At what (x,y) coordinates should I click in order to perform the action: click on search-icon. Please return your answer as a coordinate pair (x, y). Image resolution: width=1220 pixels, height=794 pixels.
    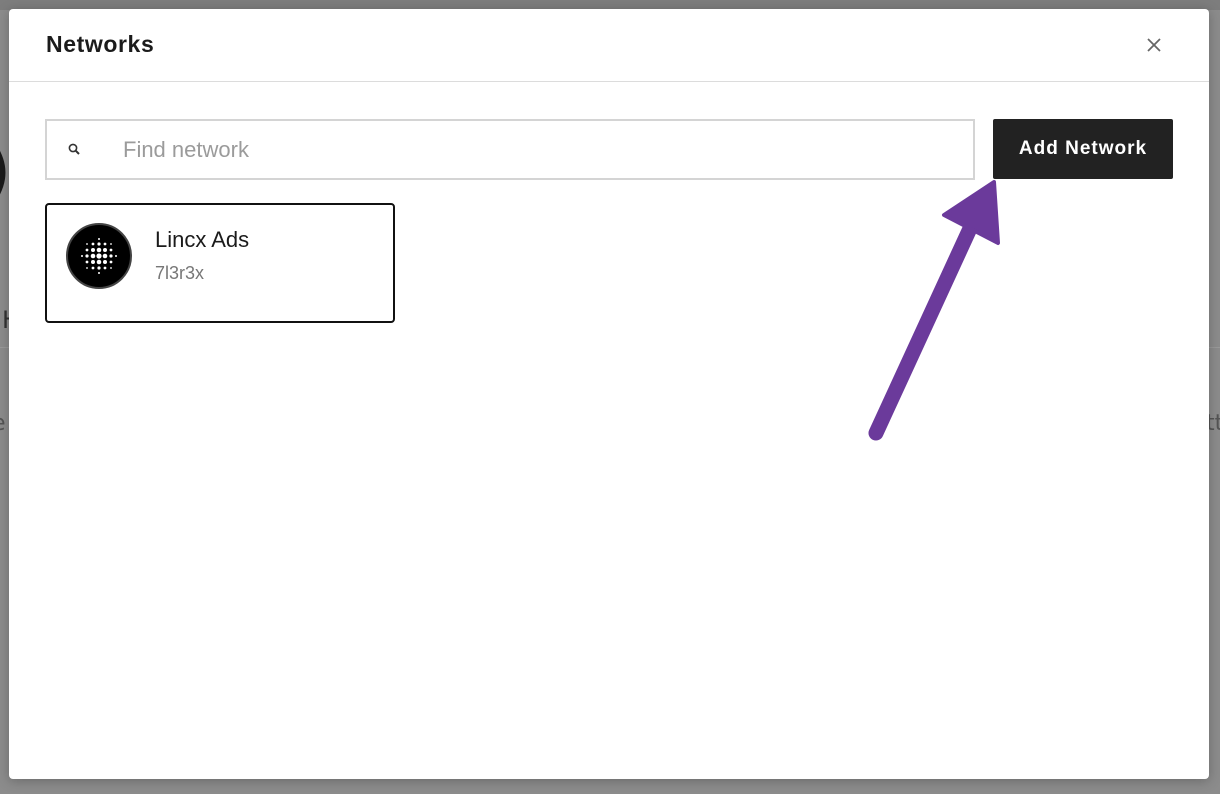
    Looking at the image, I should click on (74, 149).